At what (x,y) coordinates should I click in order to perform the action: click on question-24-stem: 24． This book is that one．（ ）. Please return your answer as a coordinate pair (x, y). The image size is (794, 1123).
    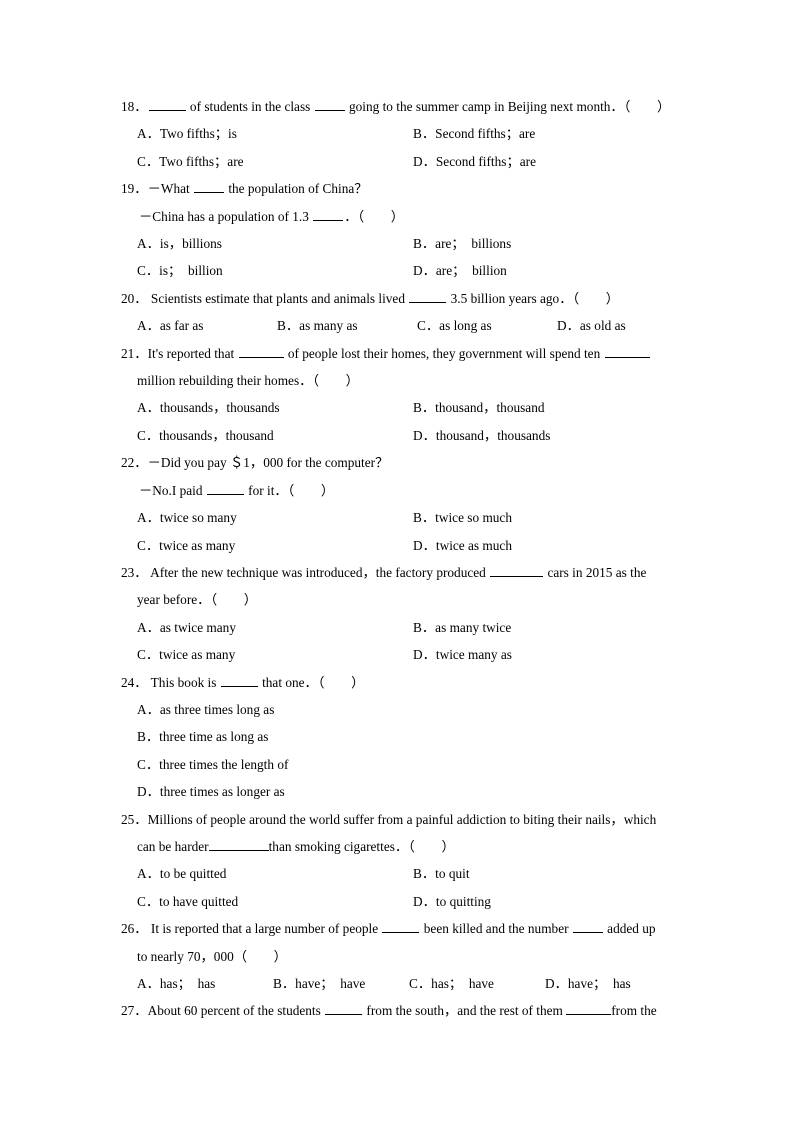
    Looking at the image, I should click on (401, 682).